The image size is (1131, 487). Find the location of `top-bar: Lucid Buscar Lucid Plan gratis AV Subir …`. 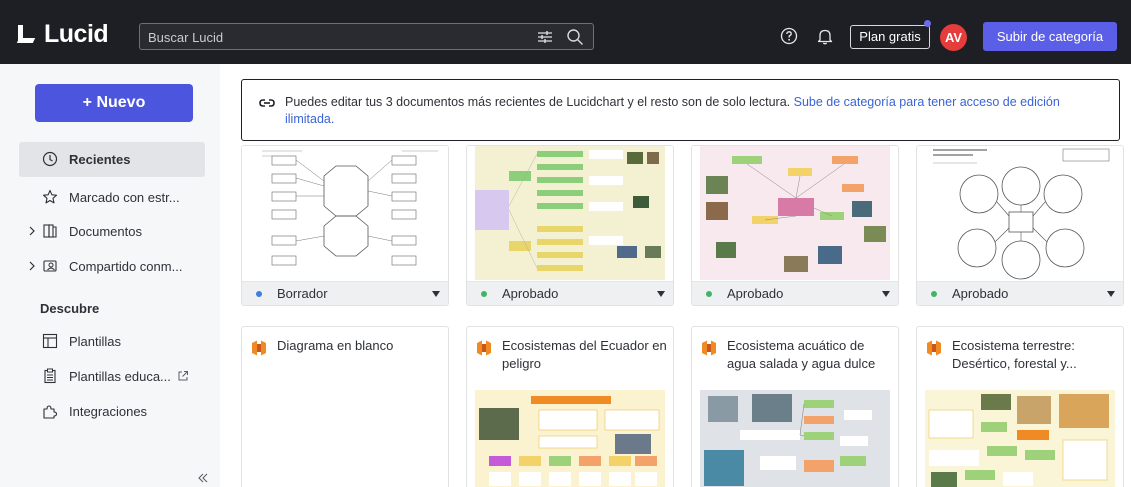

top-bar: Lucid Buscar Lucid Plan gratis AV Subir … is located at coordinates (565, 32).